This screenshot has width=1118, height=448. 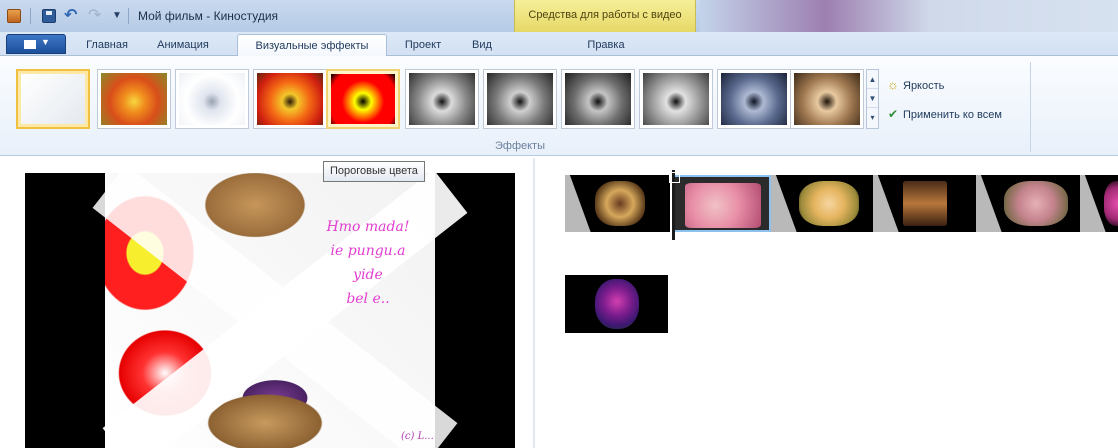 I want to click on chevron-down-icon: ▼, so click(x=45, y=42).